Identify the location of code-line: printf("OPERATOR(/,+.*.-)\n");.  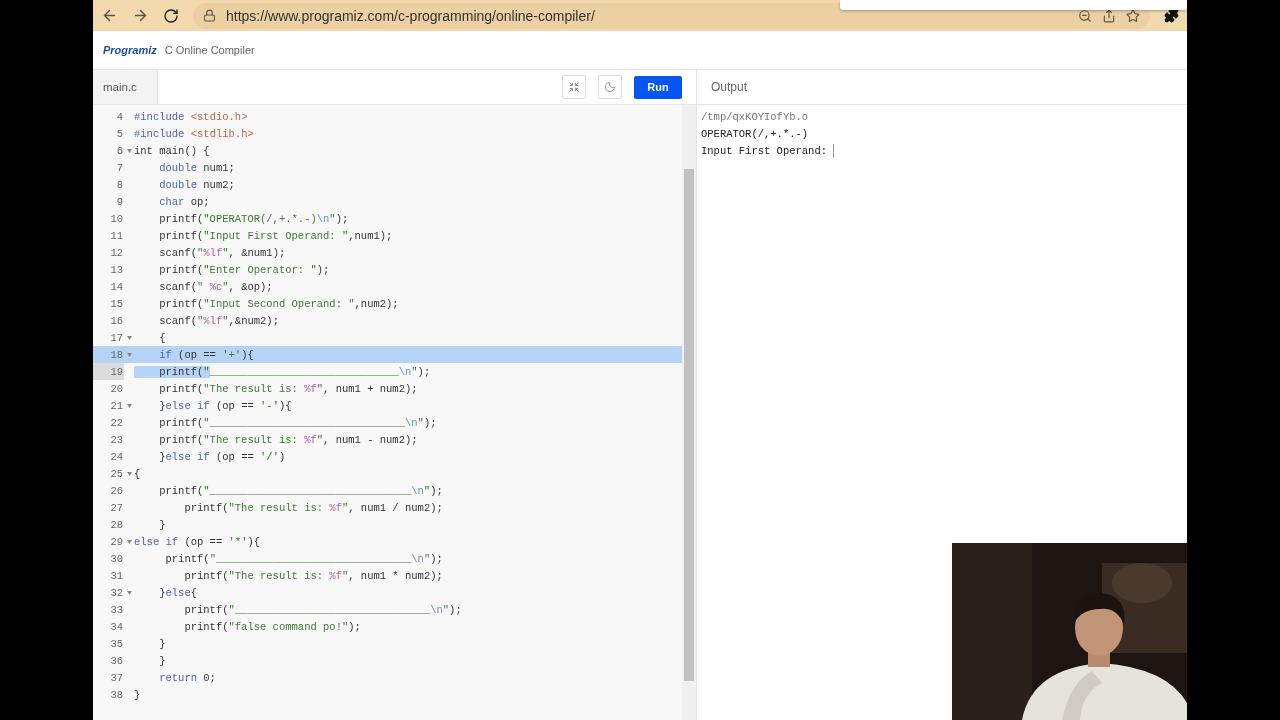
(253, 218).